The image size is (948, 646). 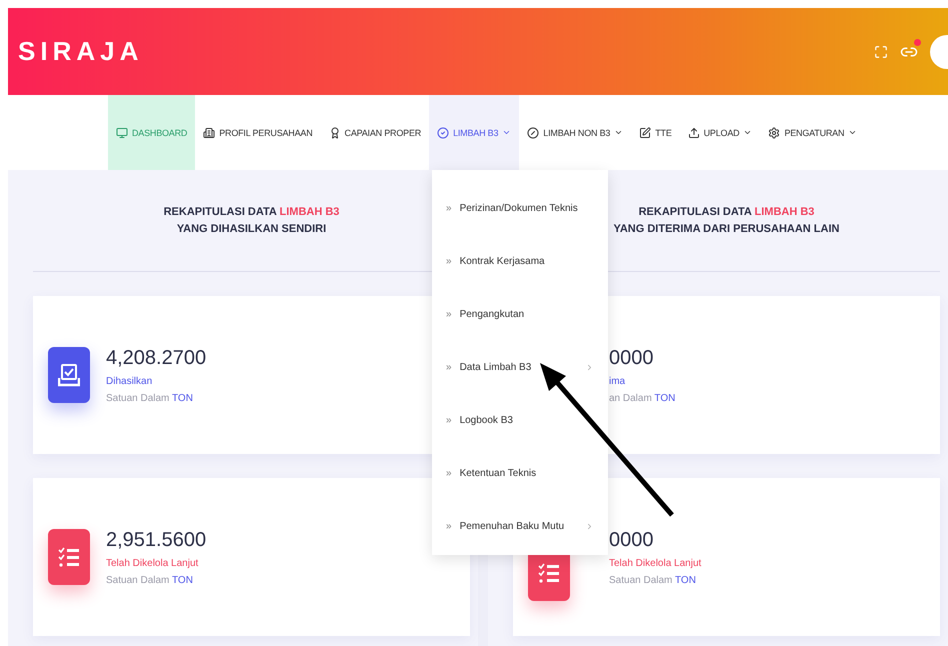 I want to click on nav-item: LIMBAH B3, so click(x=474, y=132).